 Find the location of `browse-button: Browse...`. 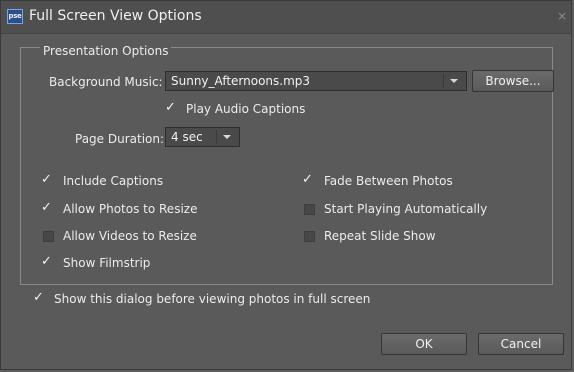

browse-button: Browse... is located at coordinates (513, 81).